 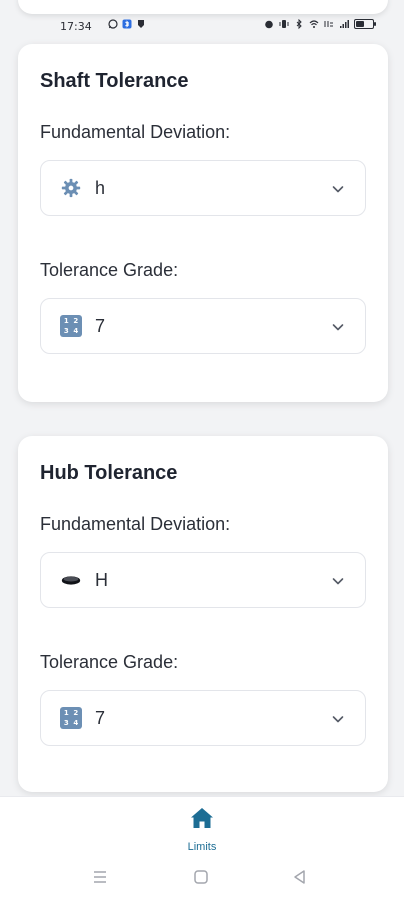 I want to click on shaft-grade-value: 7, so click(x=100, y=325).